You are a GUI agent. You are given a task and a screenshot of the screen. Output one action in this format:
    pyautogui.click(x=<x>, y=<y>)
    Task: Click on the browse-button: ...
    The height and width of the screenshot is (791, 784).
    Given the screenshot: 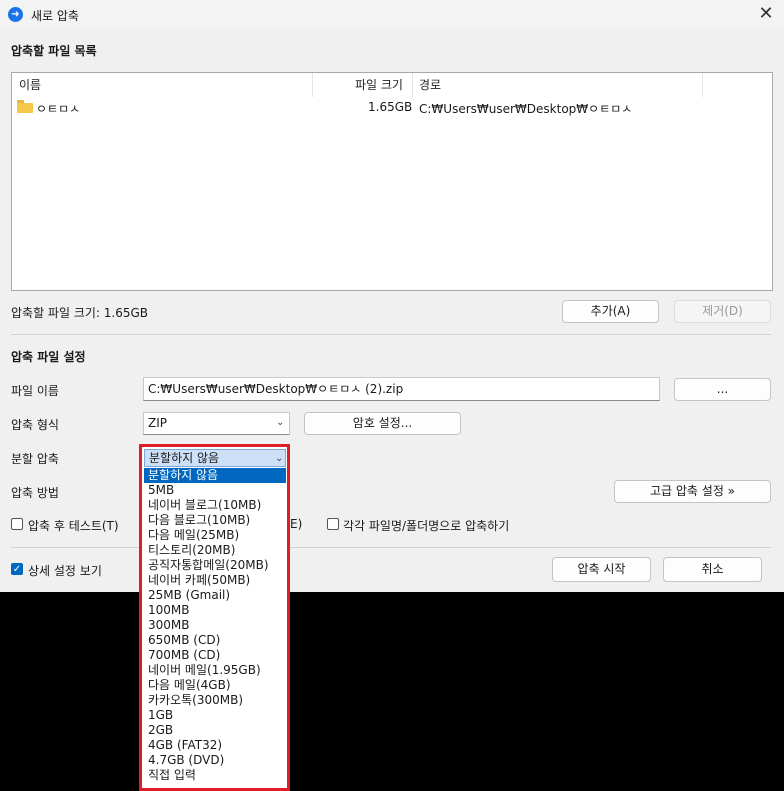 What is the action you would take?
    pyautogui.click(x=722, y=389)
    